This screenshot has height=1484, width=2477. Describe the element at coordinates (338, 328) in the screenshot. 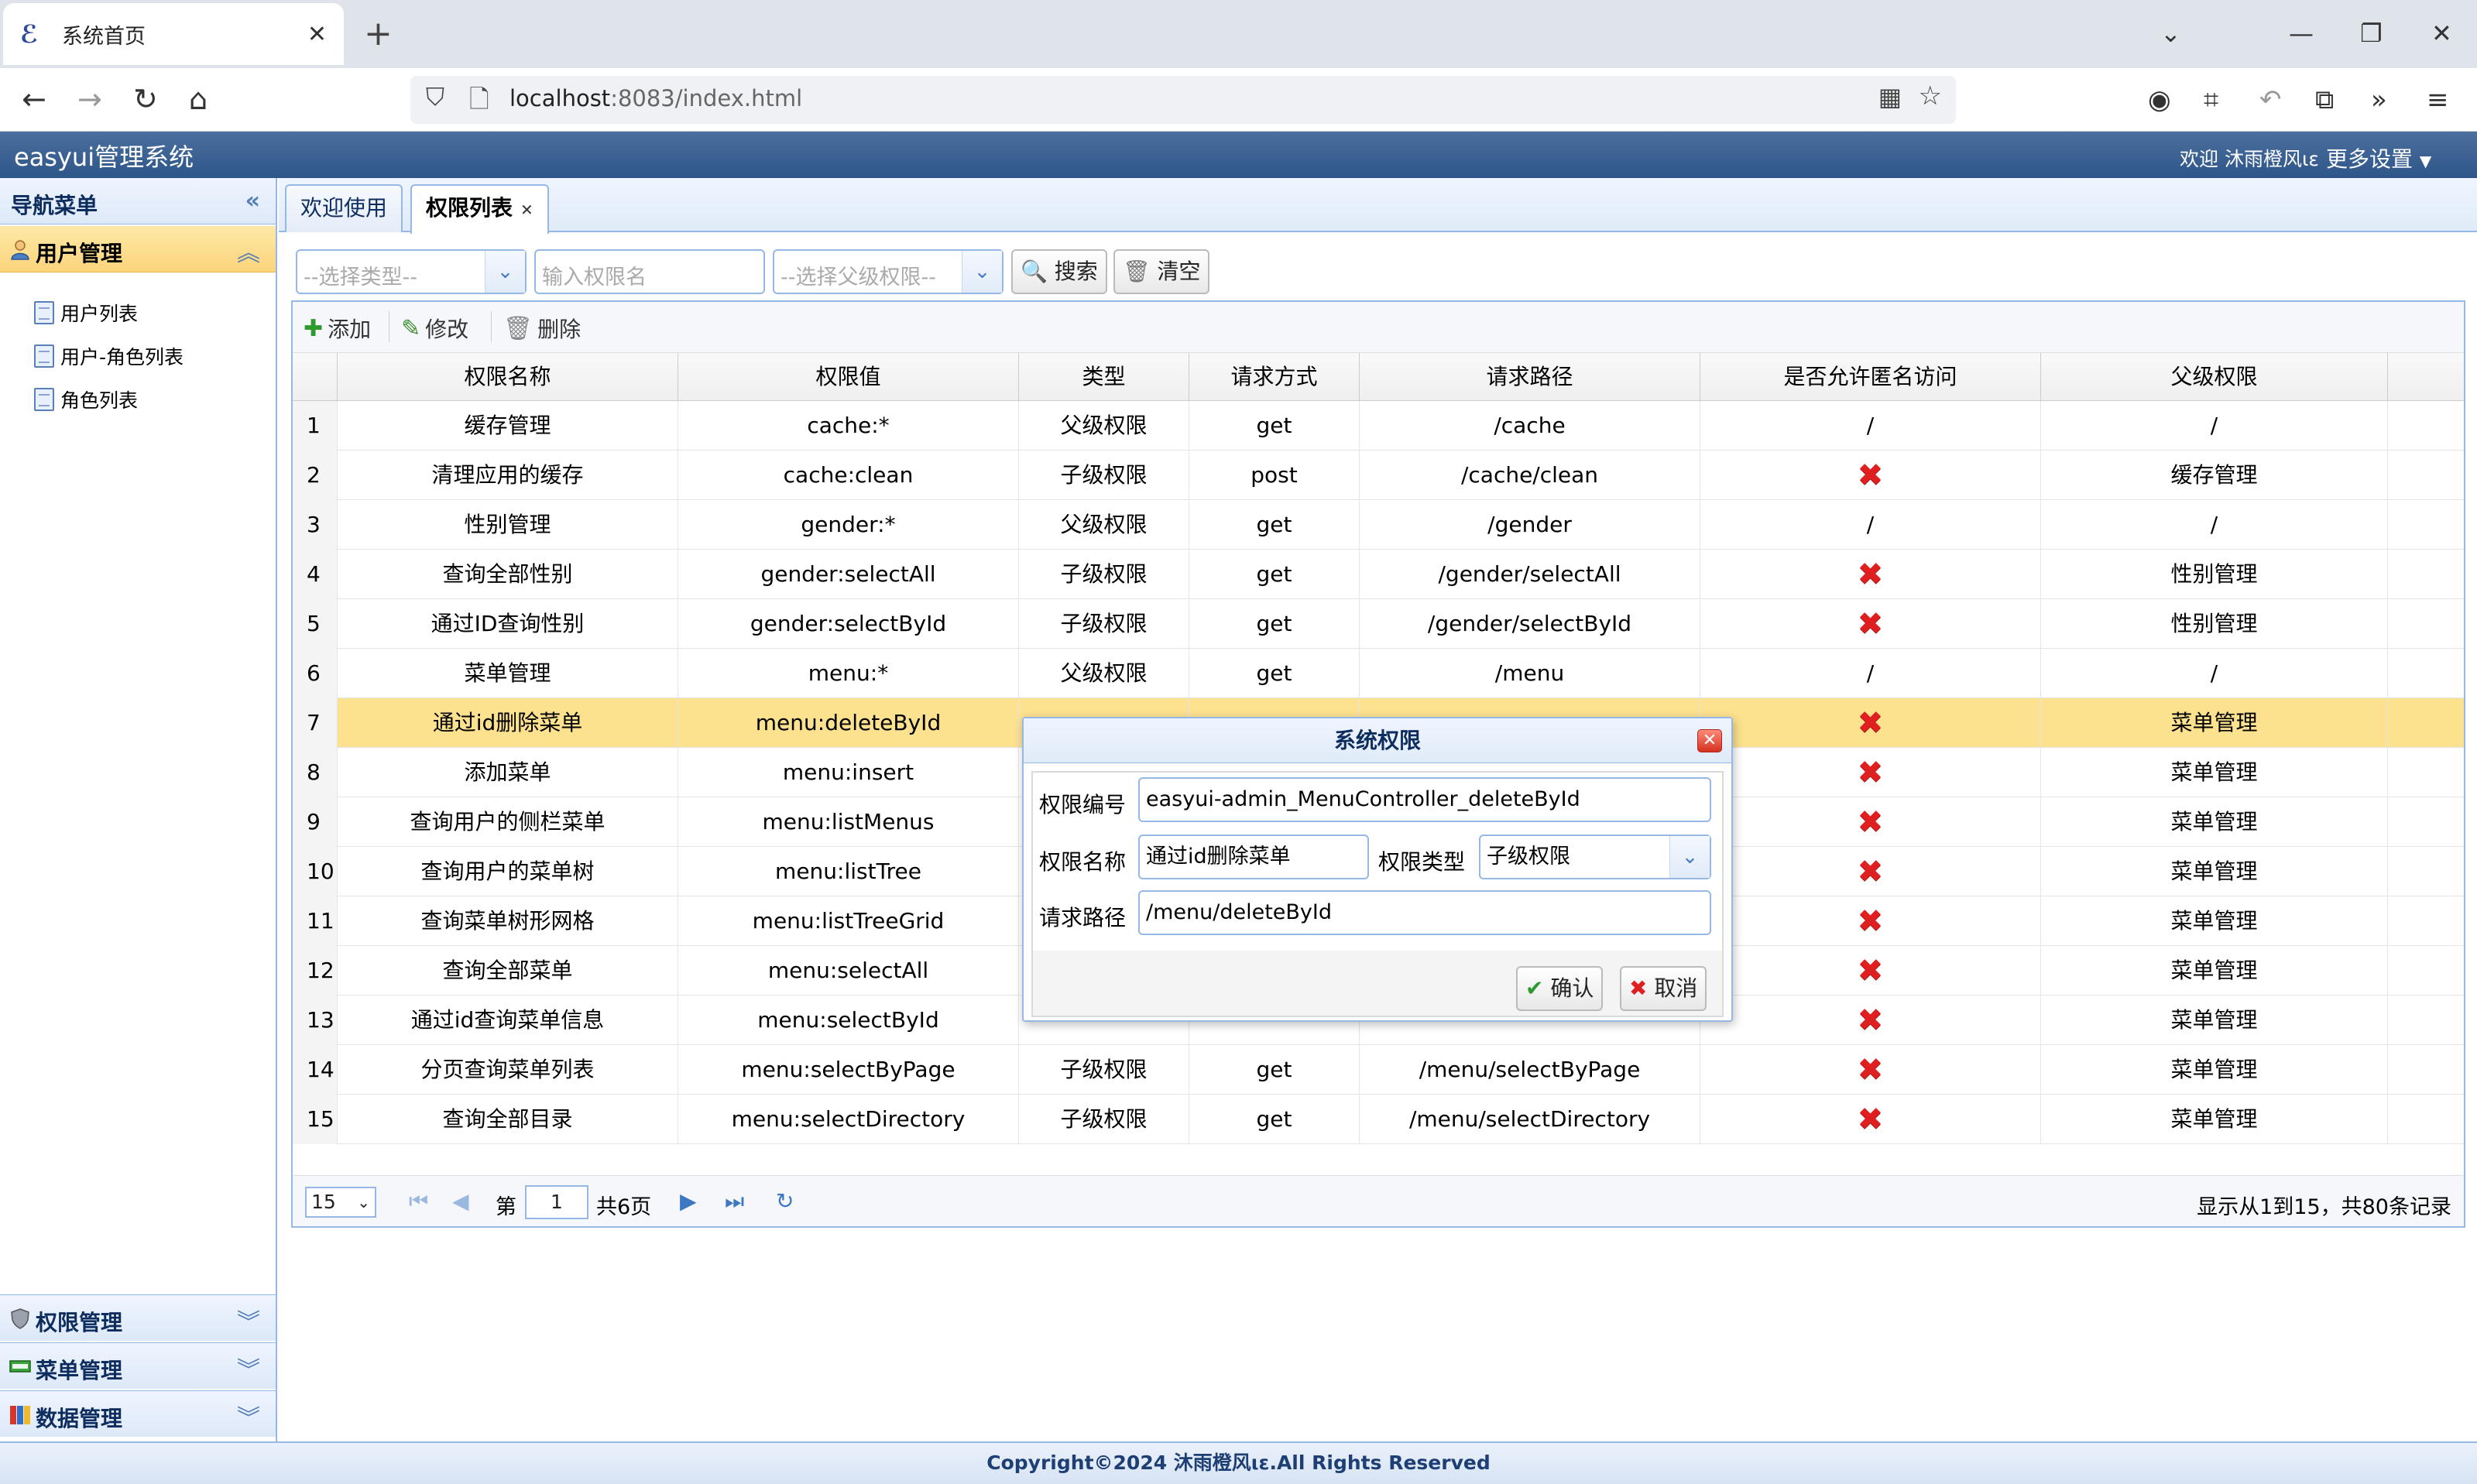

I see `add-button: ✚ 添加` at that location.